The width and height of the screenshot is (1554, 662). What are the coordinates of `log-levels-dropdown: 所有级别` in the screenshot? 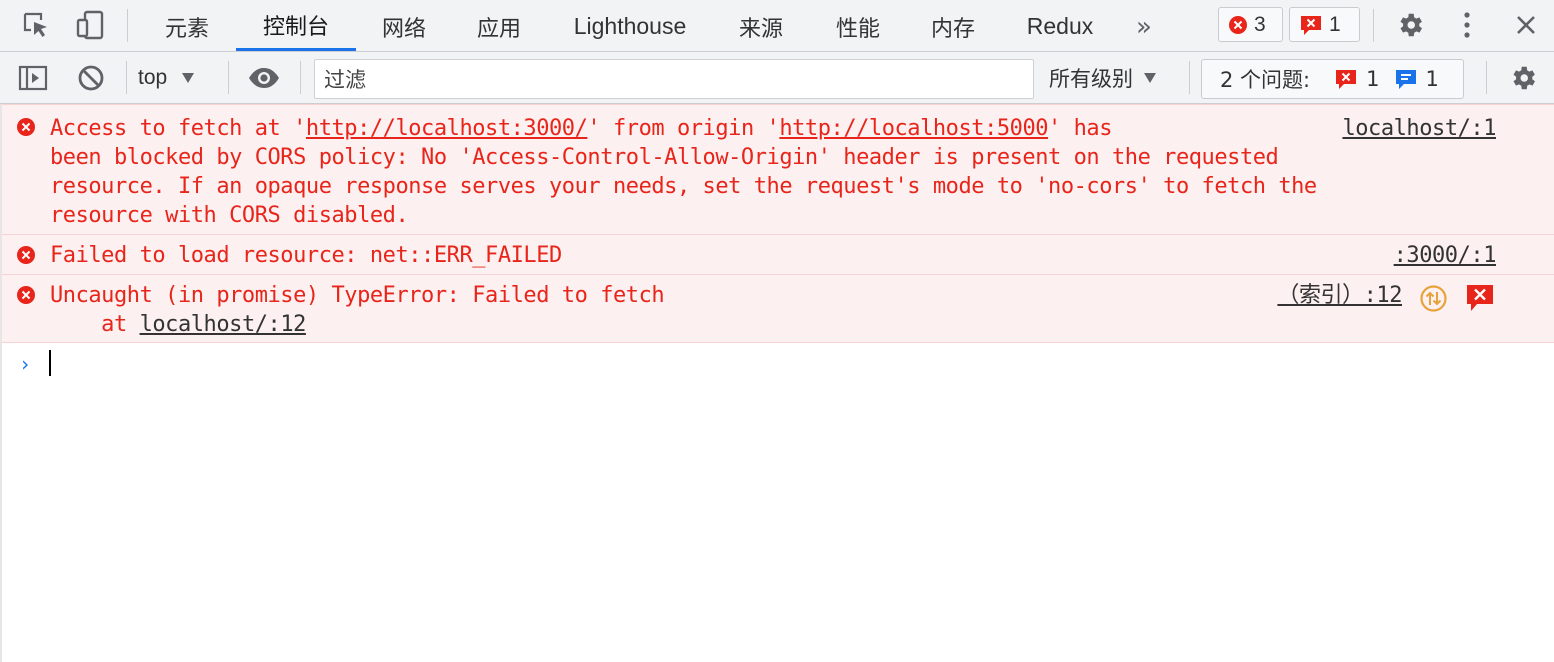 It's located at (1103, 78).